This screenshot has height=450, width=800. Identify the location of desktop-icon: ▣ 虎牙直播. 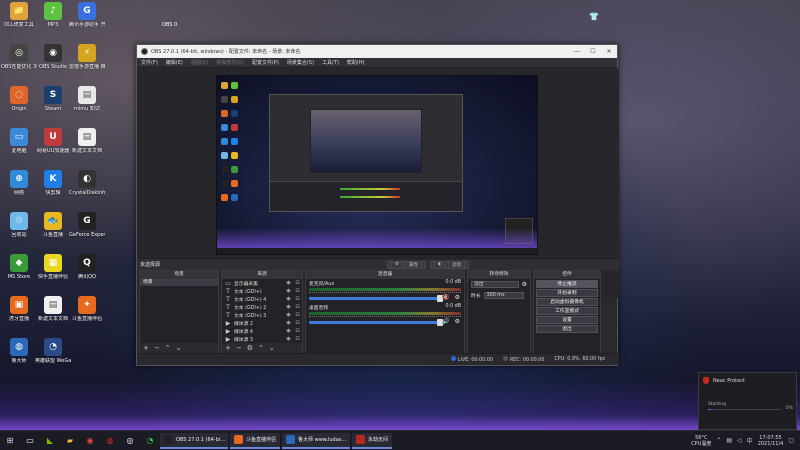
(19, 309).